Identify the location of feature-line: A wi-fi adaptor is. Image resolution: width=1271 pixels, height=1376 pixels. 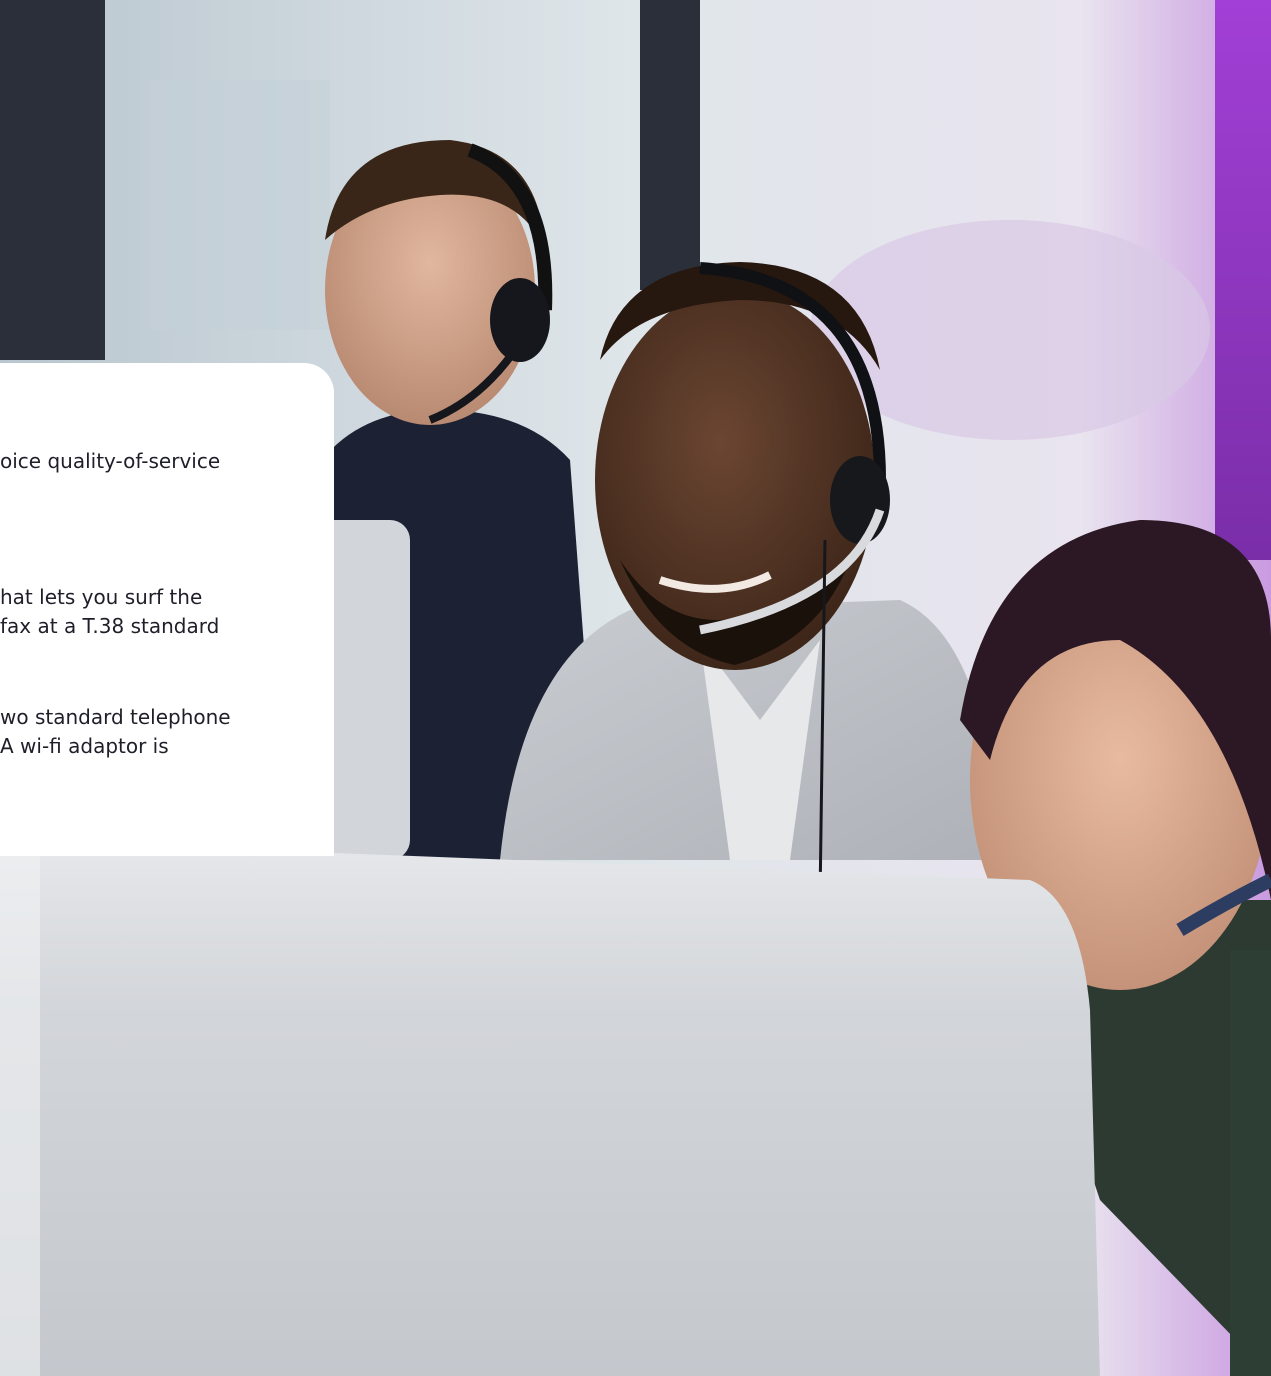
(84, 746).